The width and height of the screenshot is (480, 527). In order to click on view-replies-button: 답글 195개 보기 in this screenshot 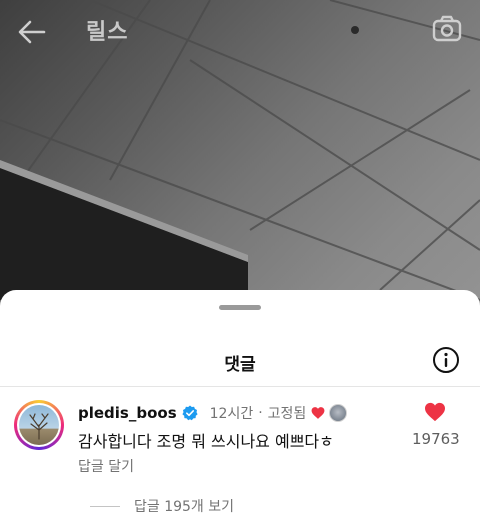, I will do `click(162, 506)`.